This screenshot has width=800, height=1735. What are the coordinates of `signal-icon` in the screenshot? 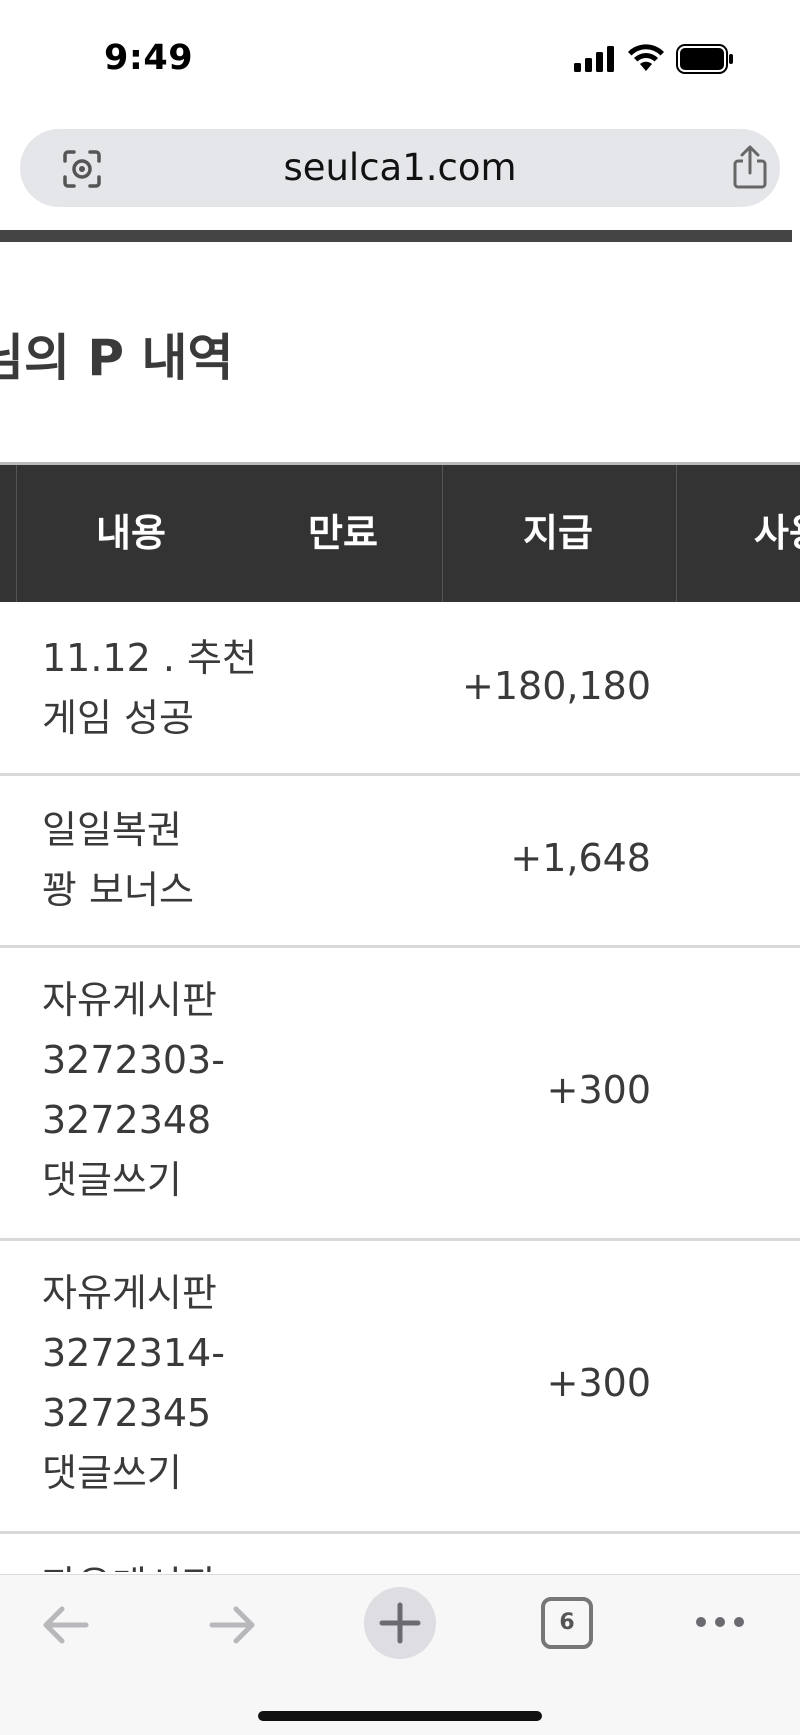 It's located at (594, 59).